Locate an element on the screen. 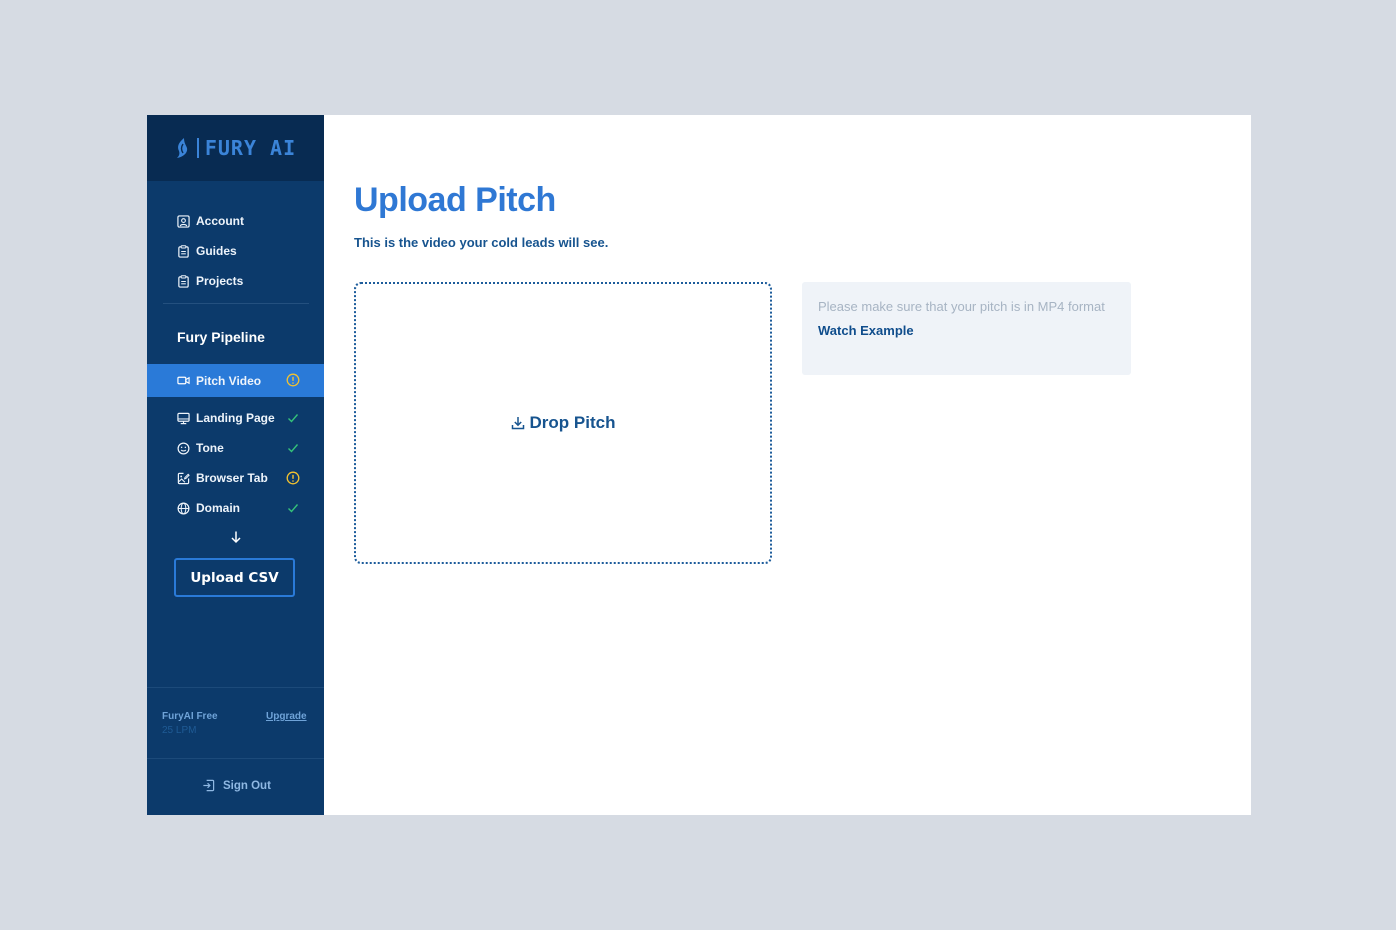 This screenshot has width=1396, height=930. pipeline-item-landing-page: Landing Page is located at coordinates (235, 418).